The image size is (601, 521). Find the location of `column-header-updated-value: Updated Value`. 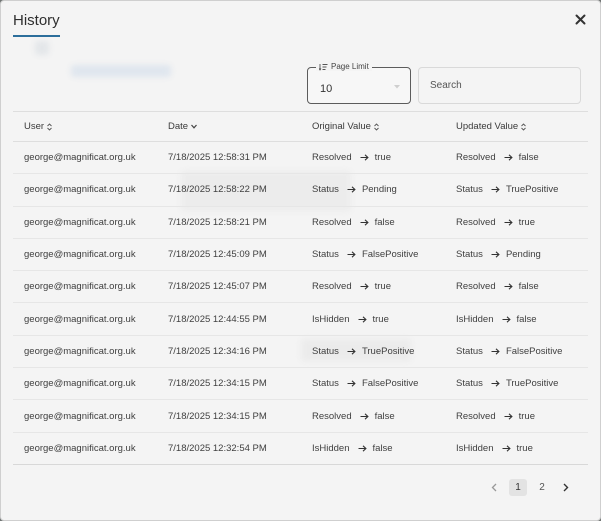

column-header-updated-value: Updated Value is located at coordinates (491, 126).